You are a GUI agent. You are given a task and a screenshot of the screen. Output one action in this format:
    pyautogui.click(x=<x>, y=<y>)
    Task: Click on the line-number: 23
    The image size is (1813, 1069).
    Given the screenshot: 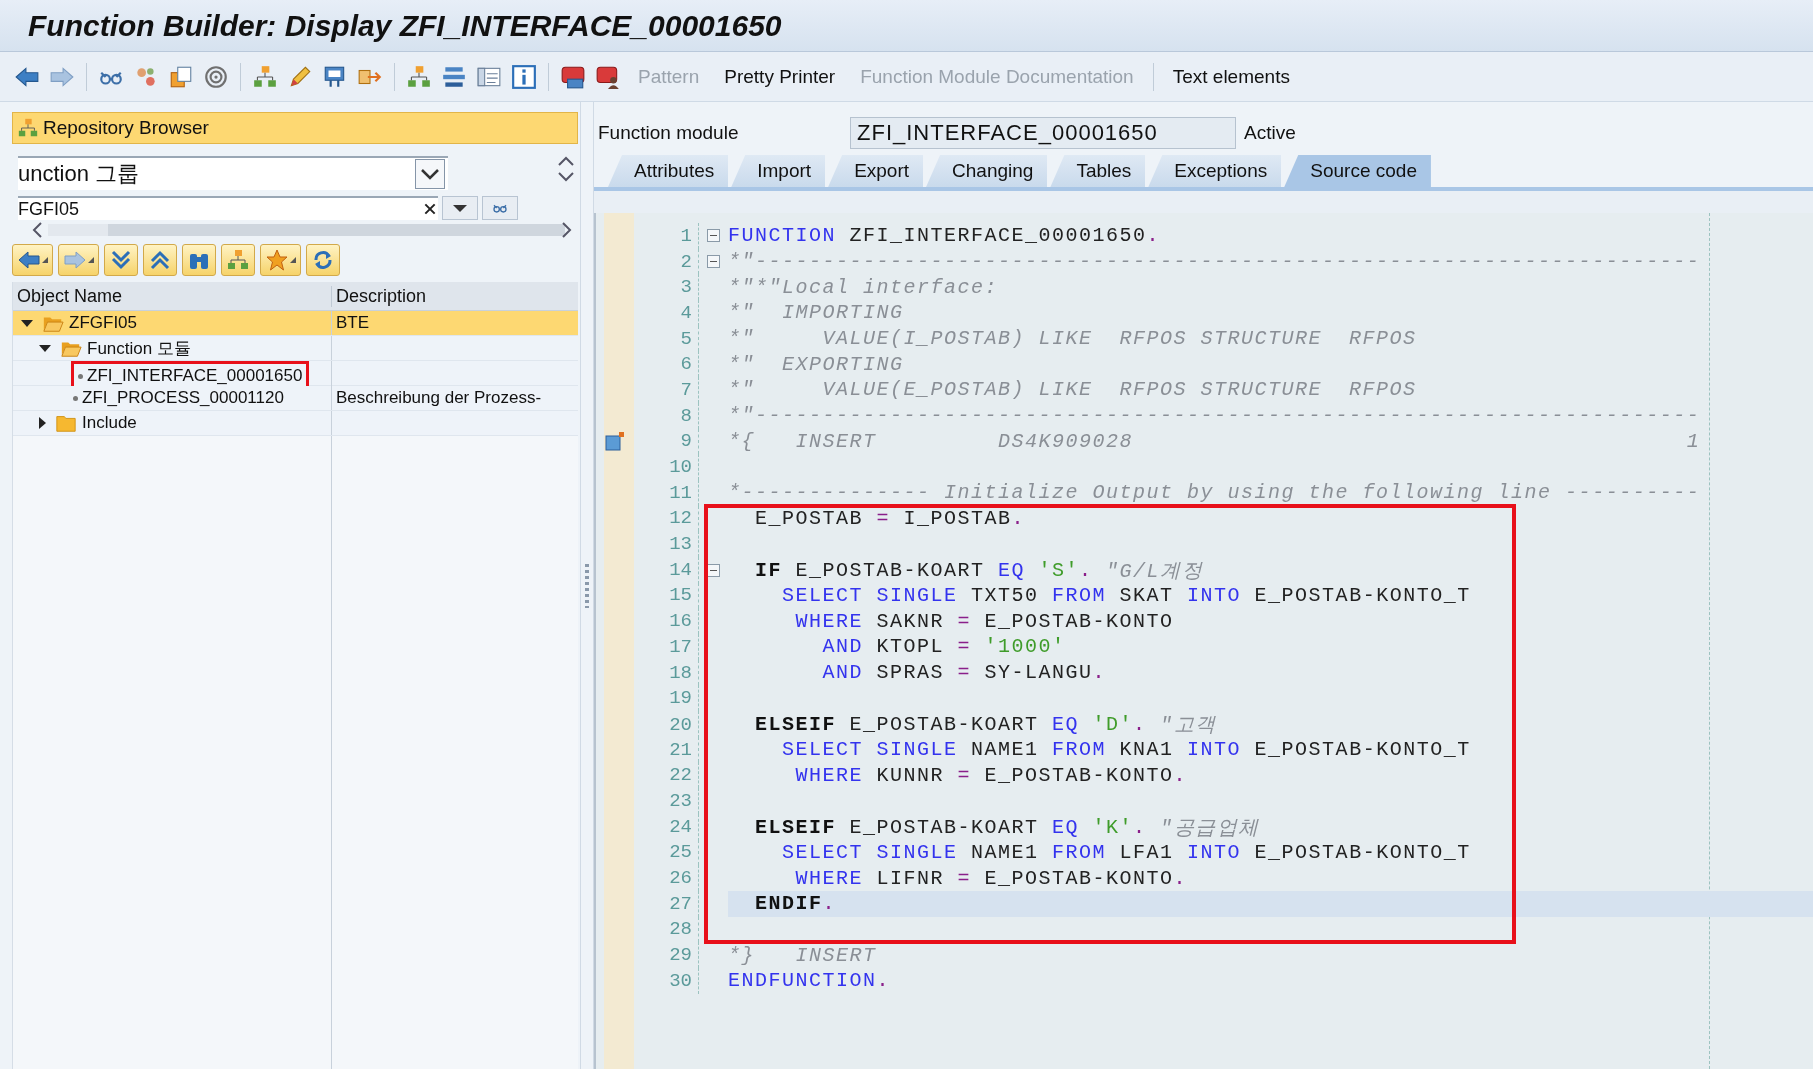 What is the action you would take?
    pyautogui.click(x=680, y=800)
    